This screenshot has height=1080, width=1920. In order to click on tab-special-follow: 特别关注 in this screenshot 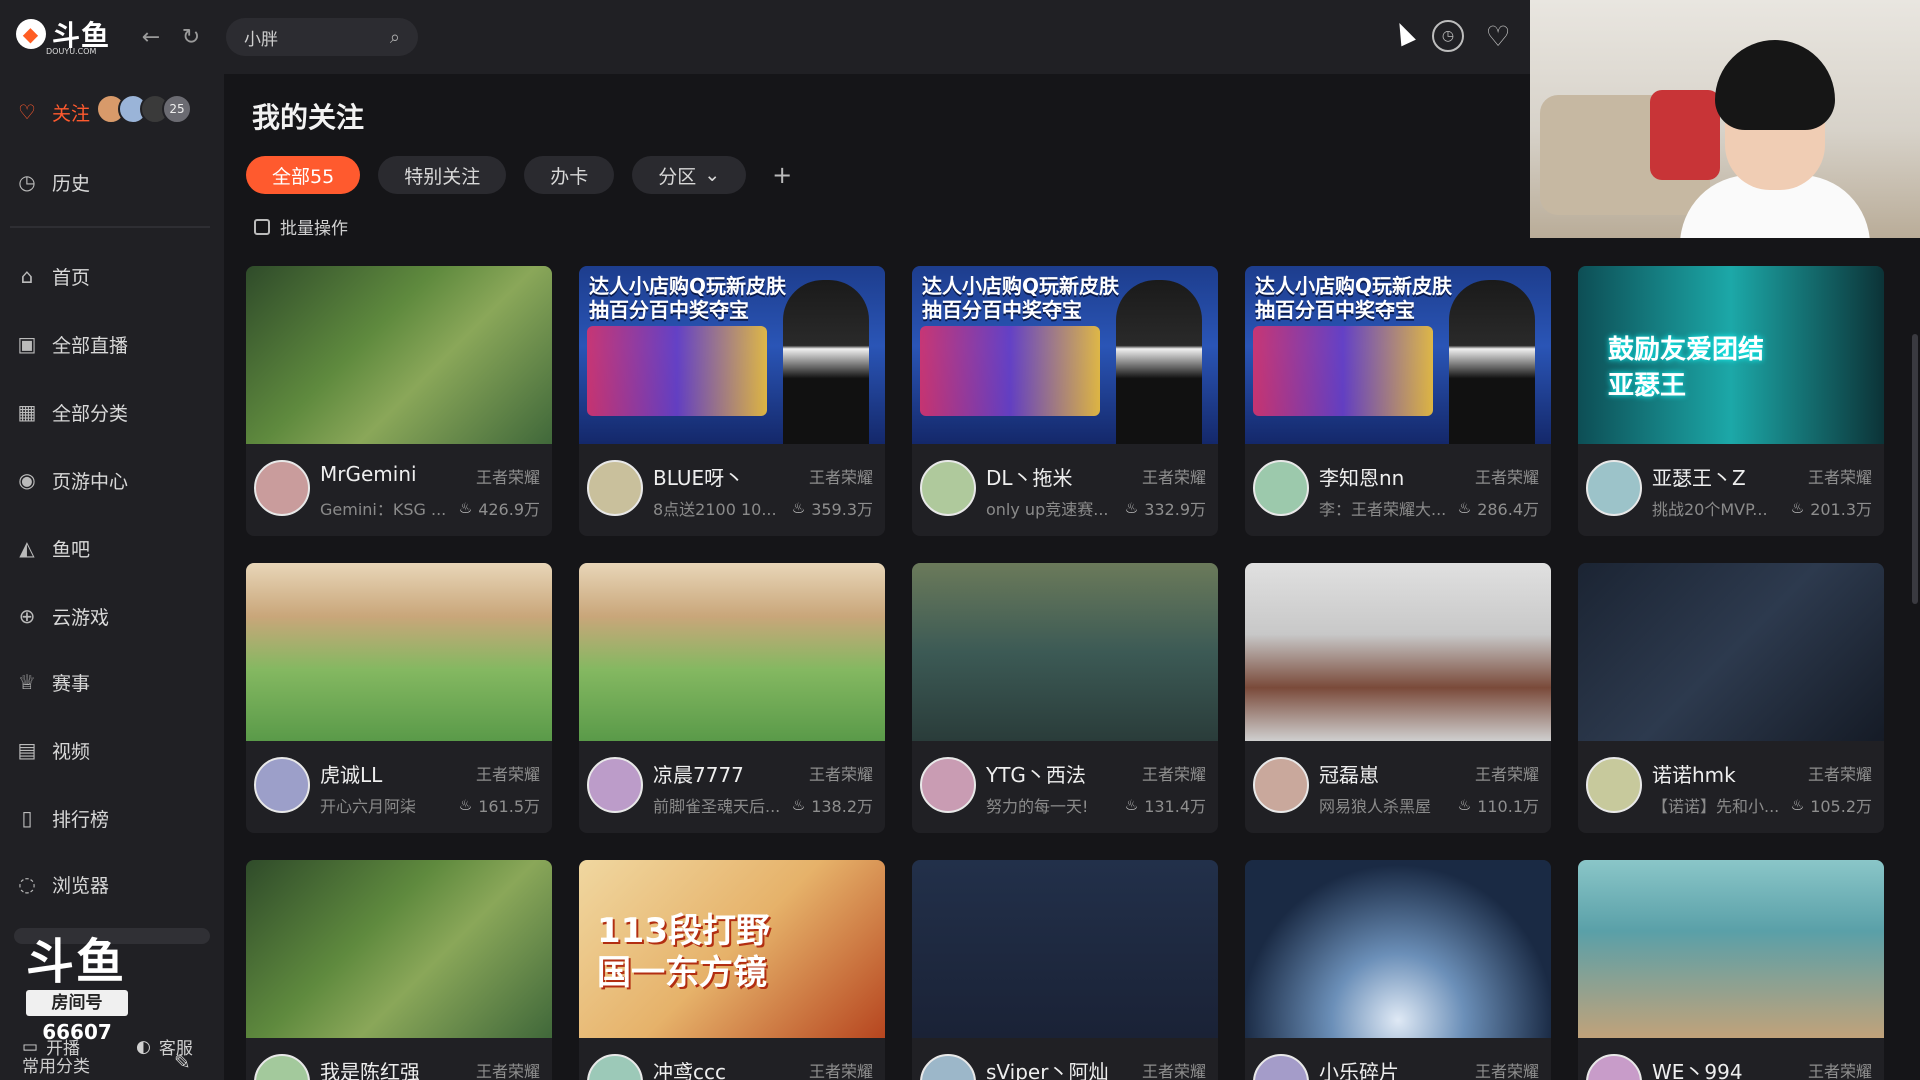, I will do `click(442, 175)`.